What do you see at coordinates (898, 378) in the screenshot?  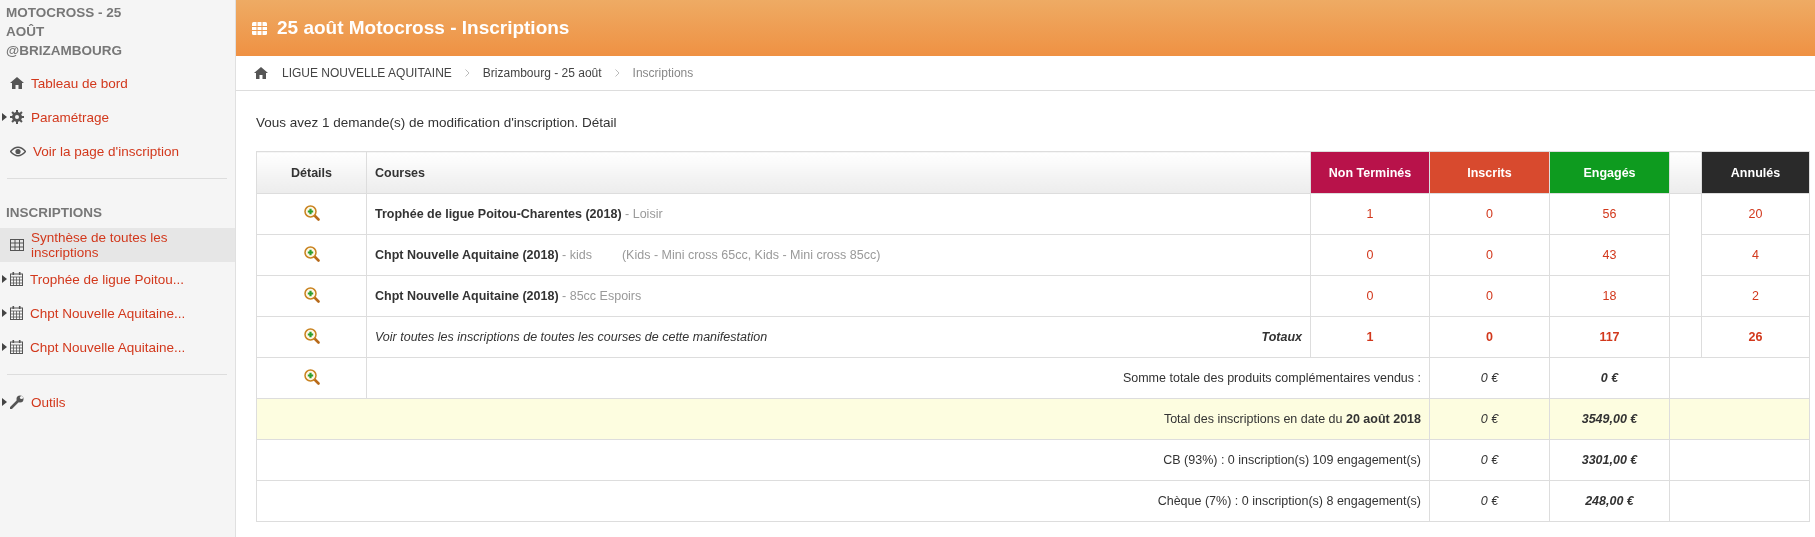 I see `table-cell: Somme totale des produits complémentaires vendus :` at bounding box center [898, 378].